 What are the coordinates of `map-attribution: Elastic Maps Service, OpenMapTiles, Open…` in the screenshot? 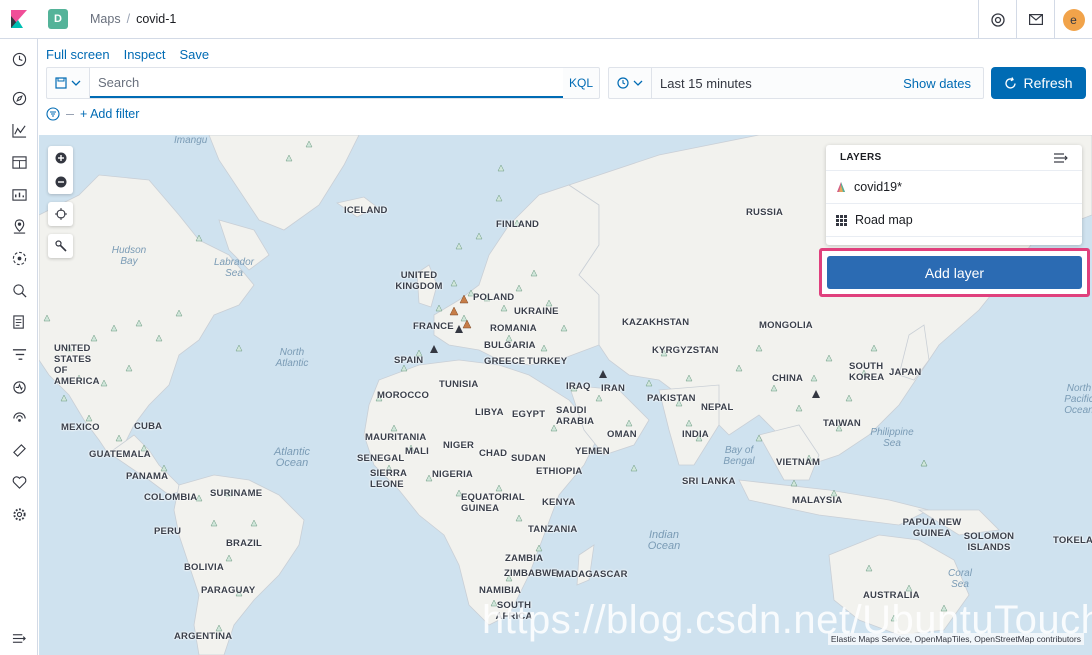 It's located at (955, 639).